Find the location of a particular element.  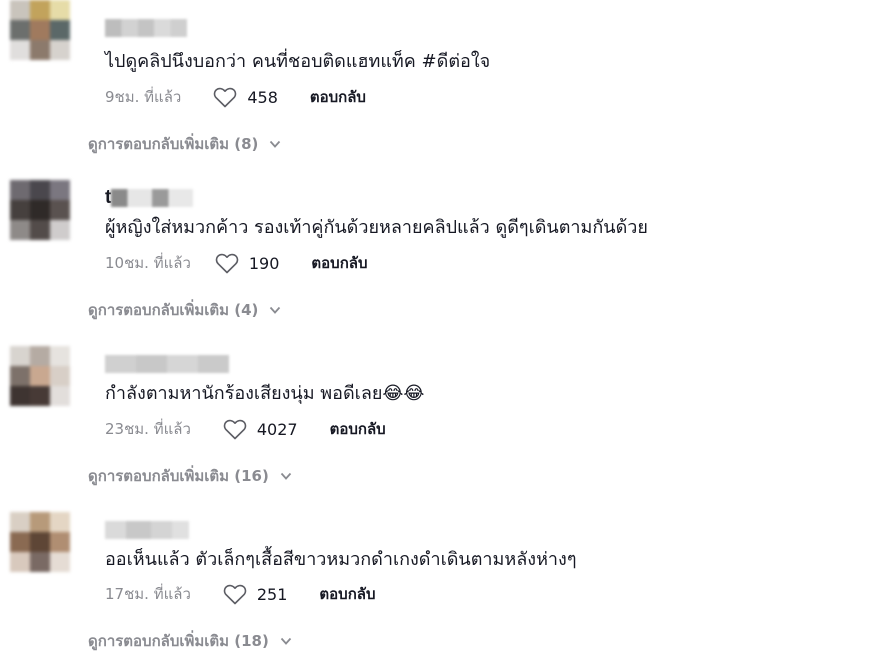

like-count: 458 is located at coordinates (262, 97).